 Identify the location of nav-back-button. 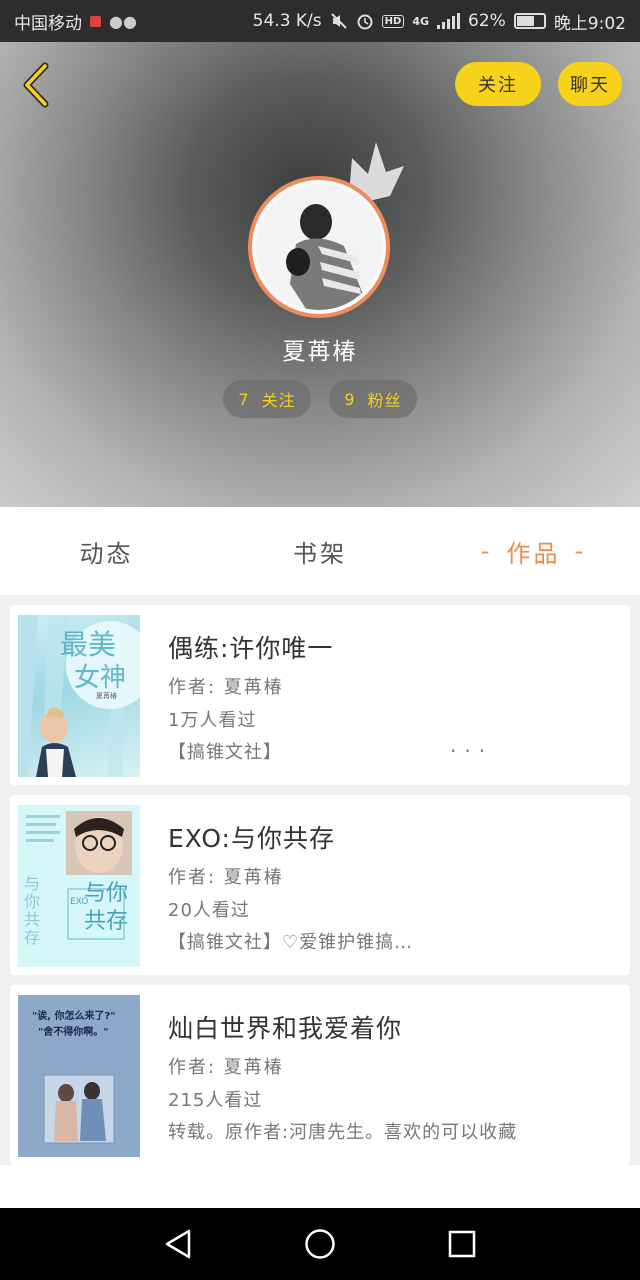
(178, 1244).